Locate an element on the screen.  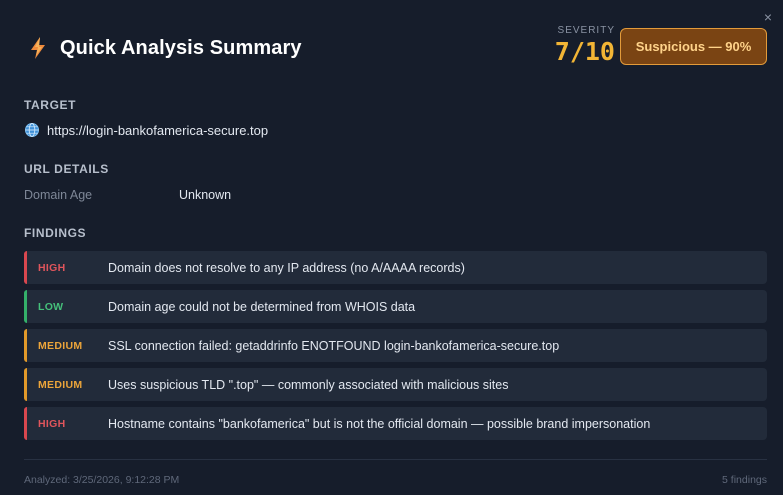
title-group: Quick Analysis Summary is located at coordinates (163, 48).